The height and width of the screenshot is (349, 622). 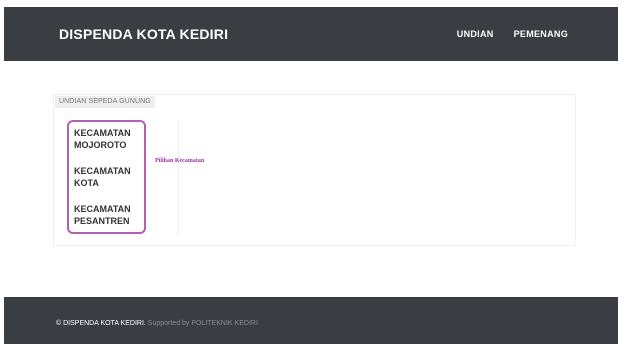 I want to click on main-nav: UNDIAN PEMENANG, so click(x=512, y=34).